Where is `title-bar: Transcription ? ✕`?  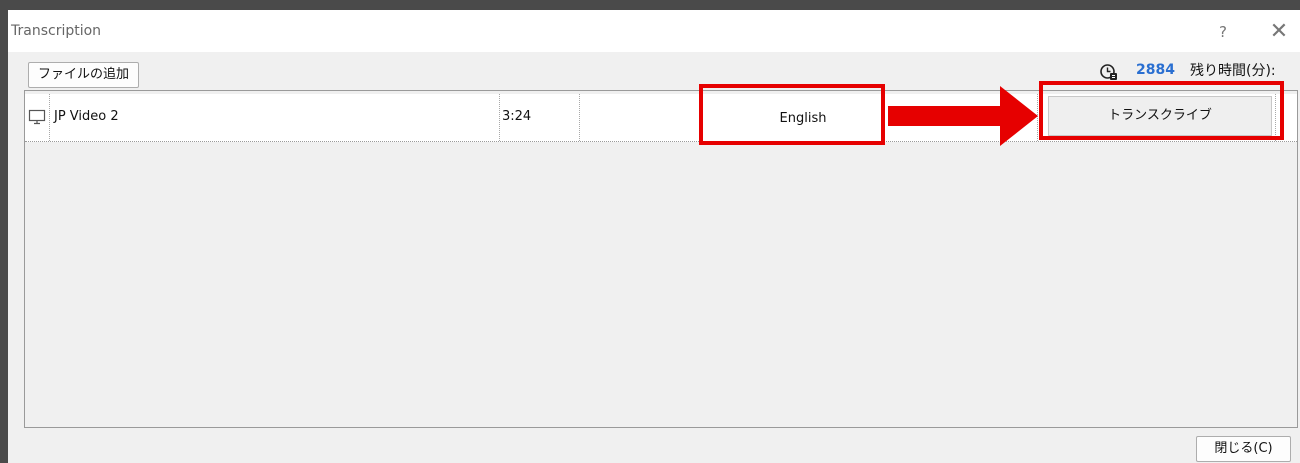 title-bar: Transcription ? ✕ is located at coordinates (654, 31).